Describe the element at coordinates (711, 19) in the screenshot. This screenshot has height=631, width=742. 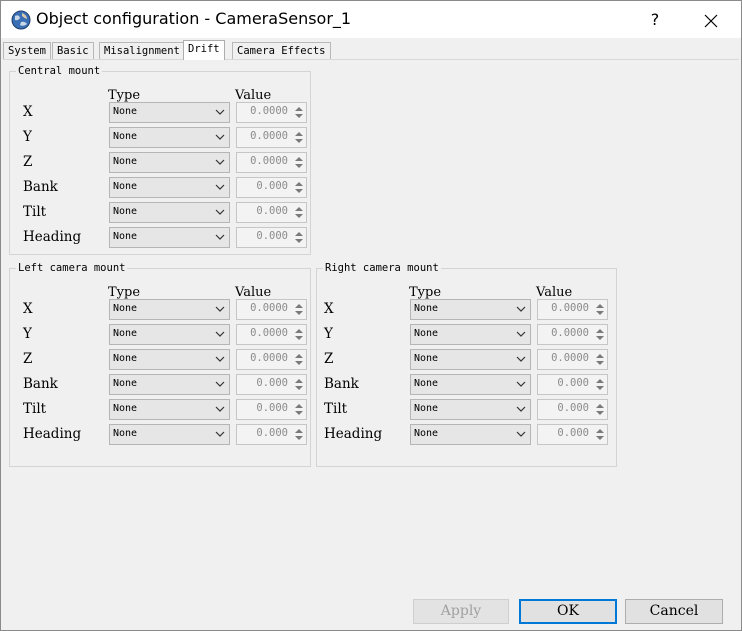
I see `close-button` at that location.